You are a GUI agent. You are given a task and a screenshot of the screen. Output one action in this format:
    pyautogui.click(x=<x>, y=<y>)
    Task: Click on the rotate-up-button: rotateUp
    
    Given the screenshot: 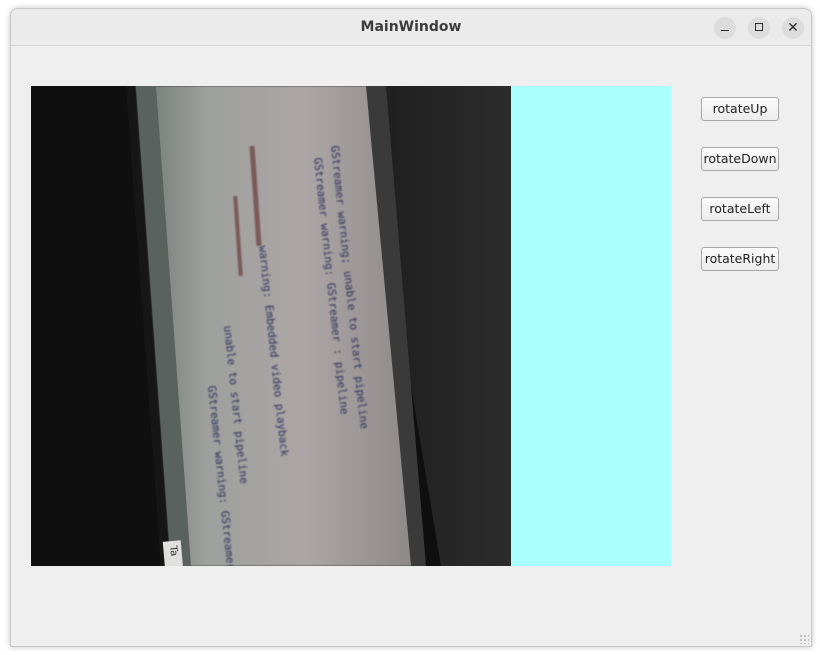 What is the action you would take?
    pyautogui.click(x=740, y=109)
    